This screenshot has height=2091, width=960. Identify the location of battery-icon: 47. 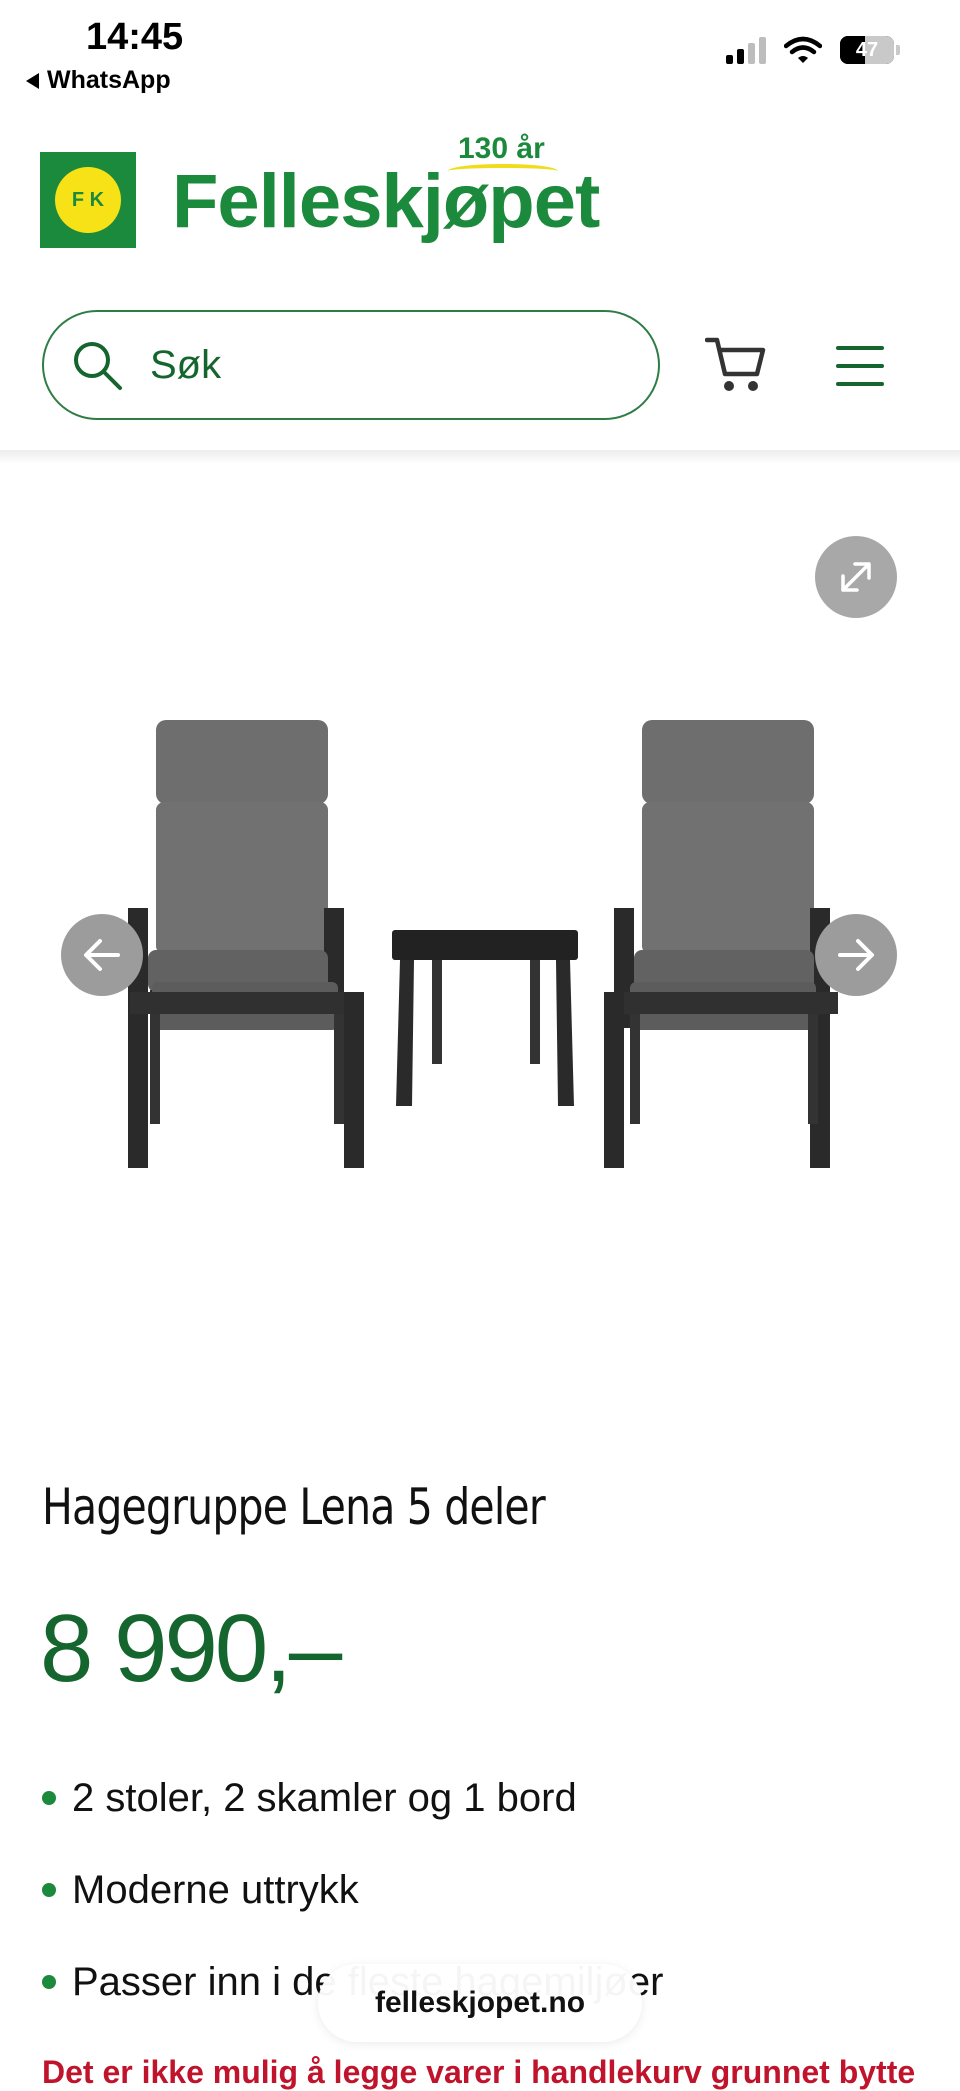
(870, 50).